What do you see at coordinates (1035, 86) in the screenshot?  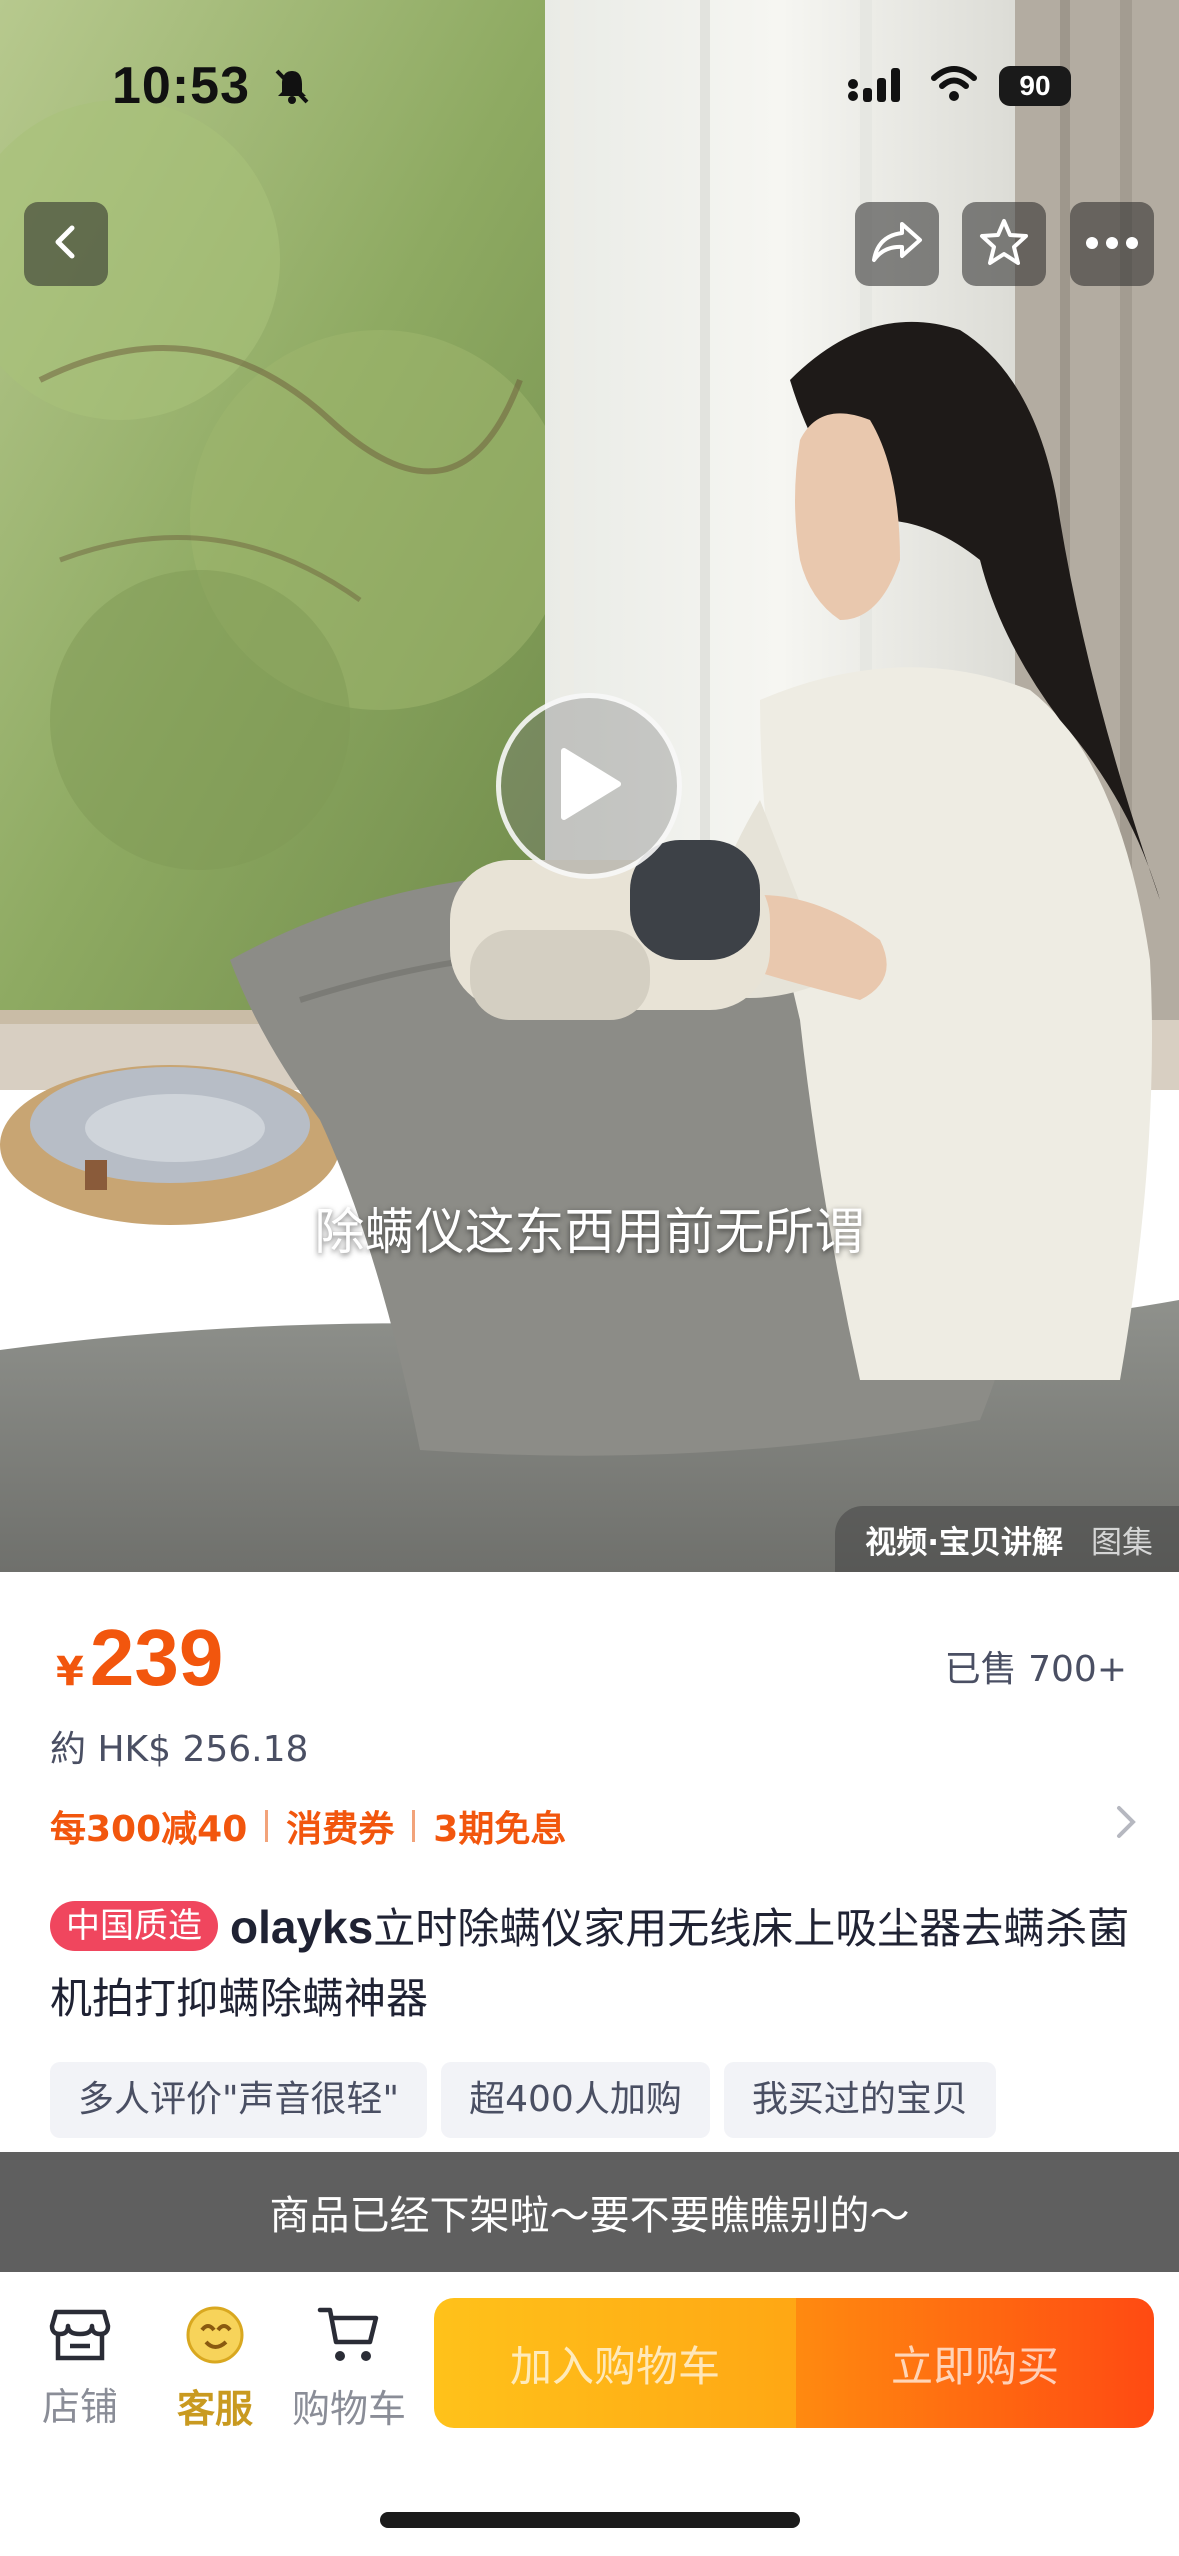 I see `battery-indicator: 90` at bounding box center [1035, 86].